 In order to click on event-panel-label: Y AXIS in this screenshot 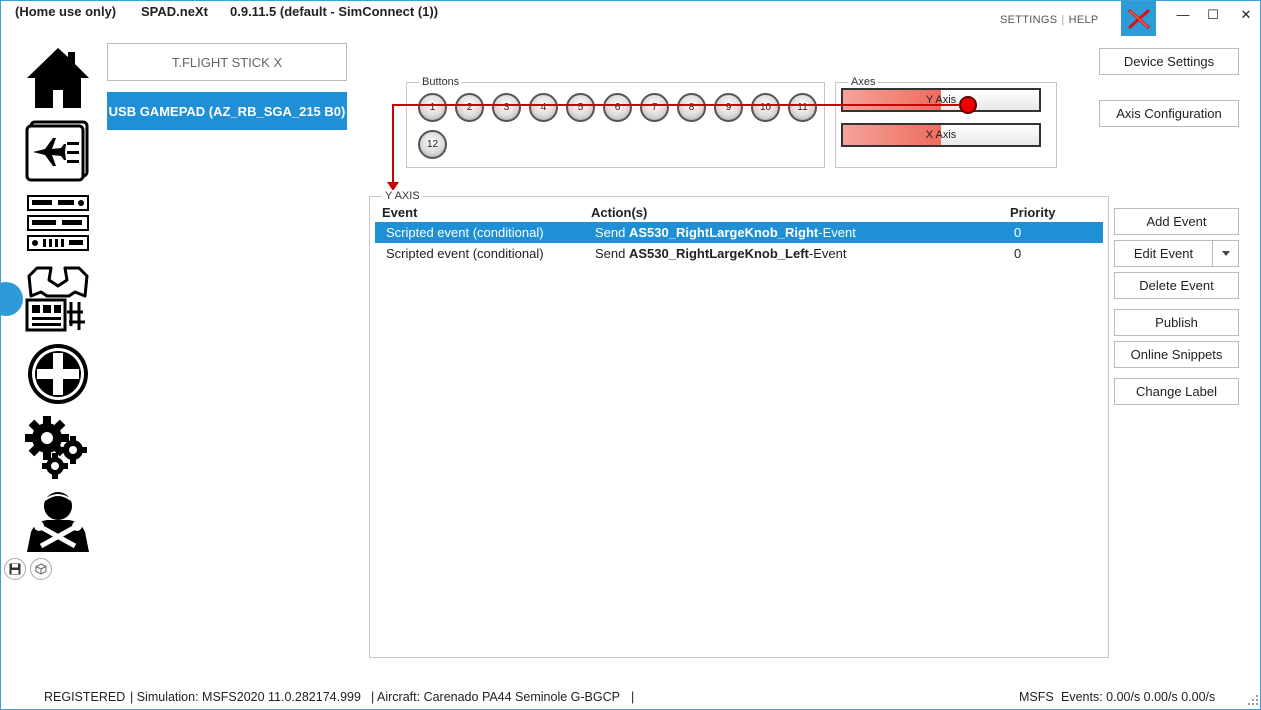, I will do `click(402, 196)`.